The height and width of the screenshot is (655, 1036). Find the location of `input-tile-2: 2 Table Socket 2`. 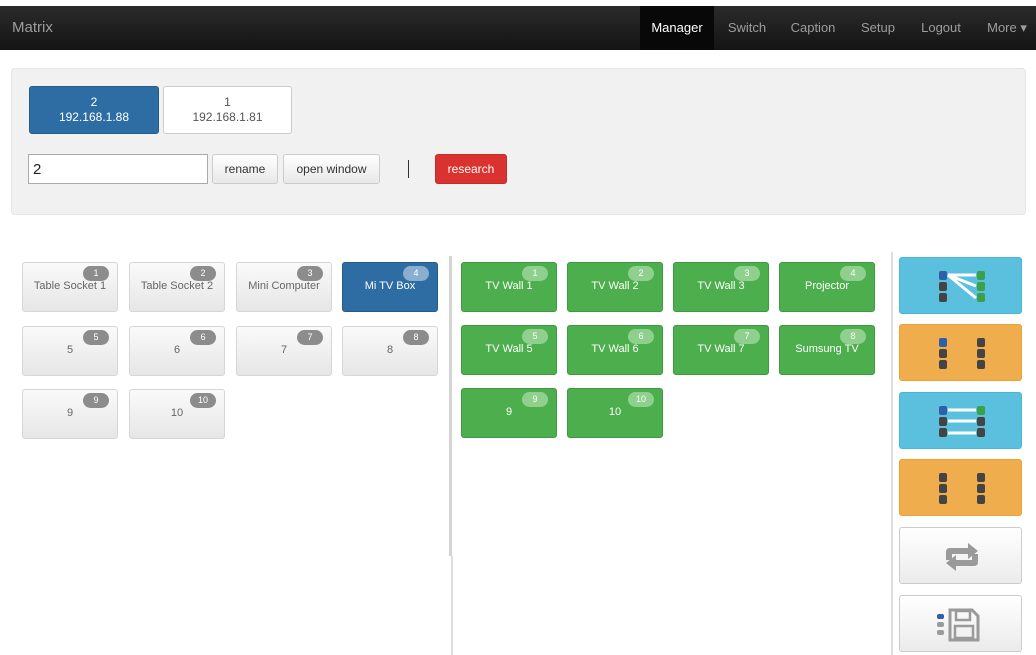

input-tile-2: 2 Table Socket 2 is located at coordinates (177, 287).